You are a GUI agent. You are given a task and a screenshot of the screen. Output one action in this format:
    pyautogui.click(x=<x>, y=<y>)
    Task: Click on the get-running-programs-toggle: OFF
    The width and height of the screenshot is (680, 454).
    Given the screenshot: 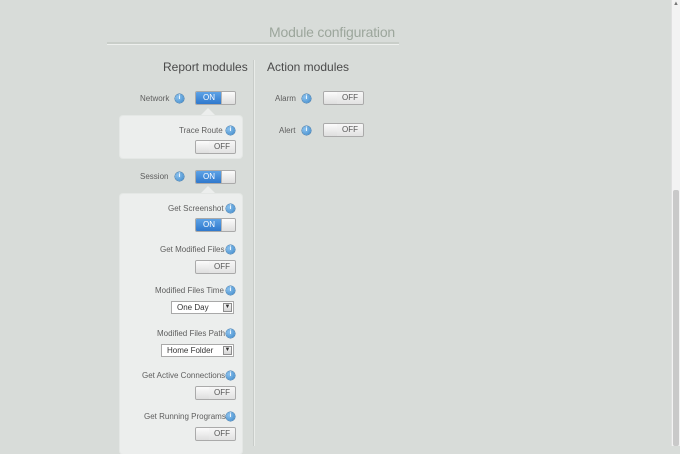 What is the action you would take?
    pyautogui.click(x=215, y=434)
    